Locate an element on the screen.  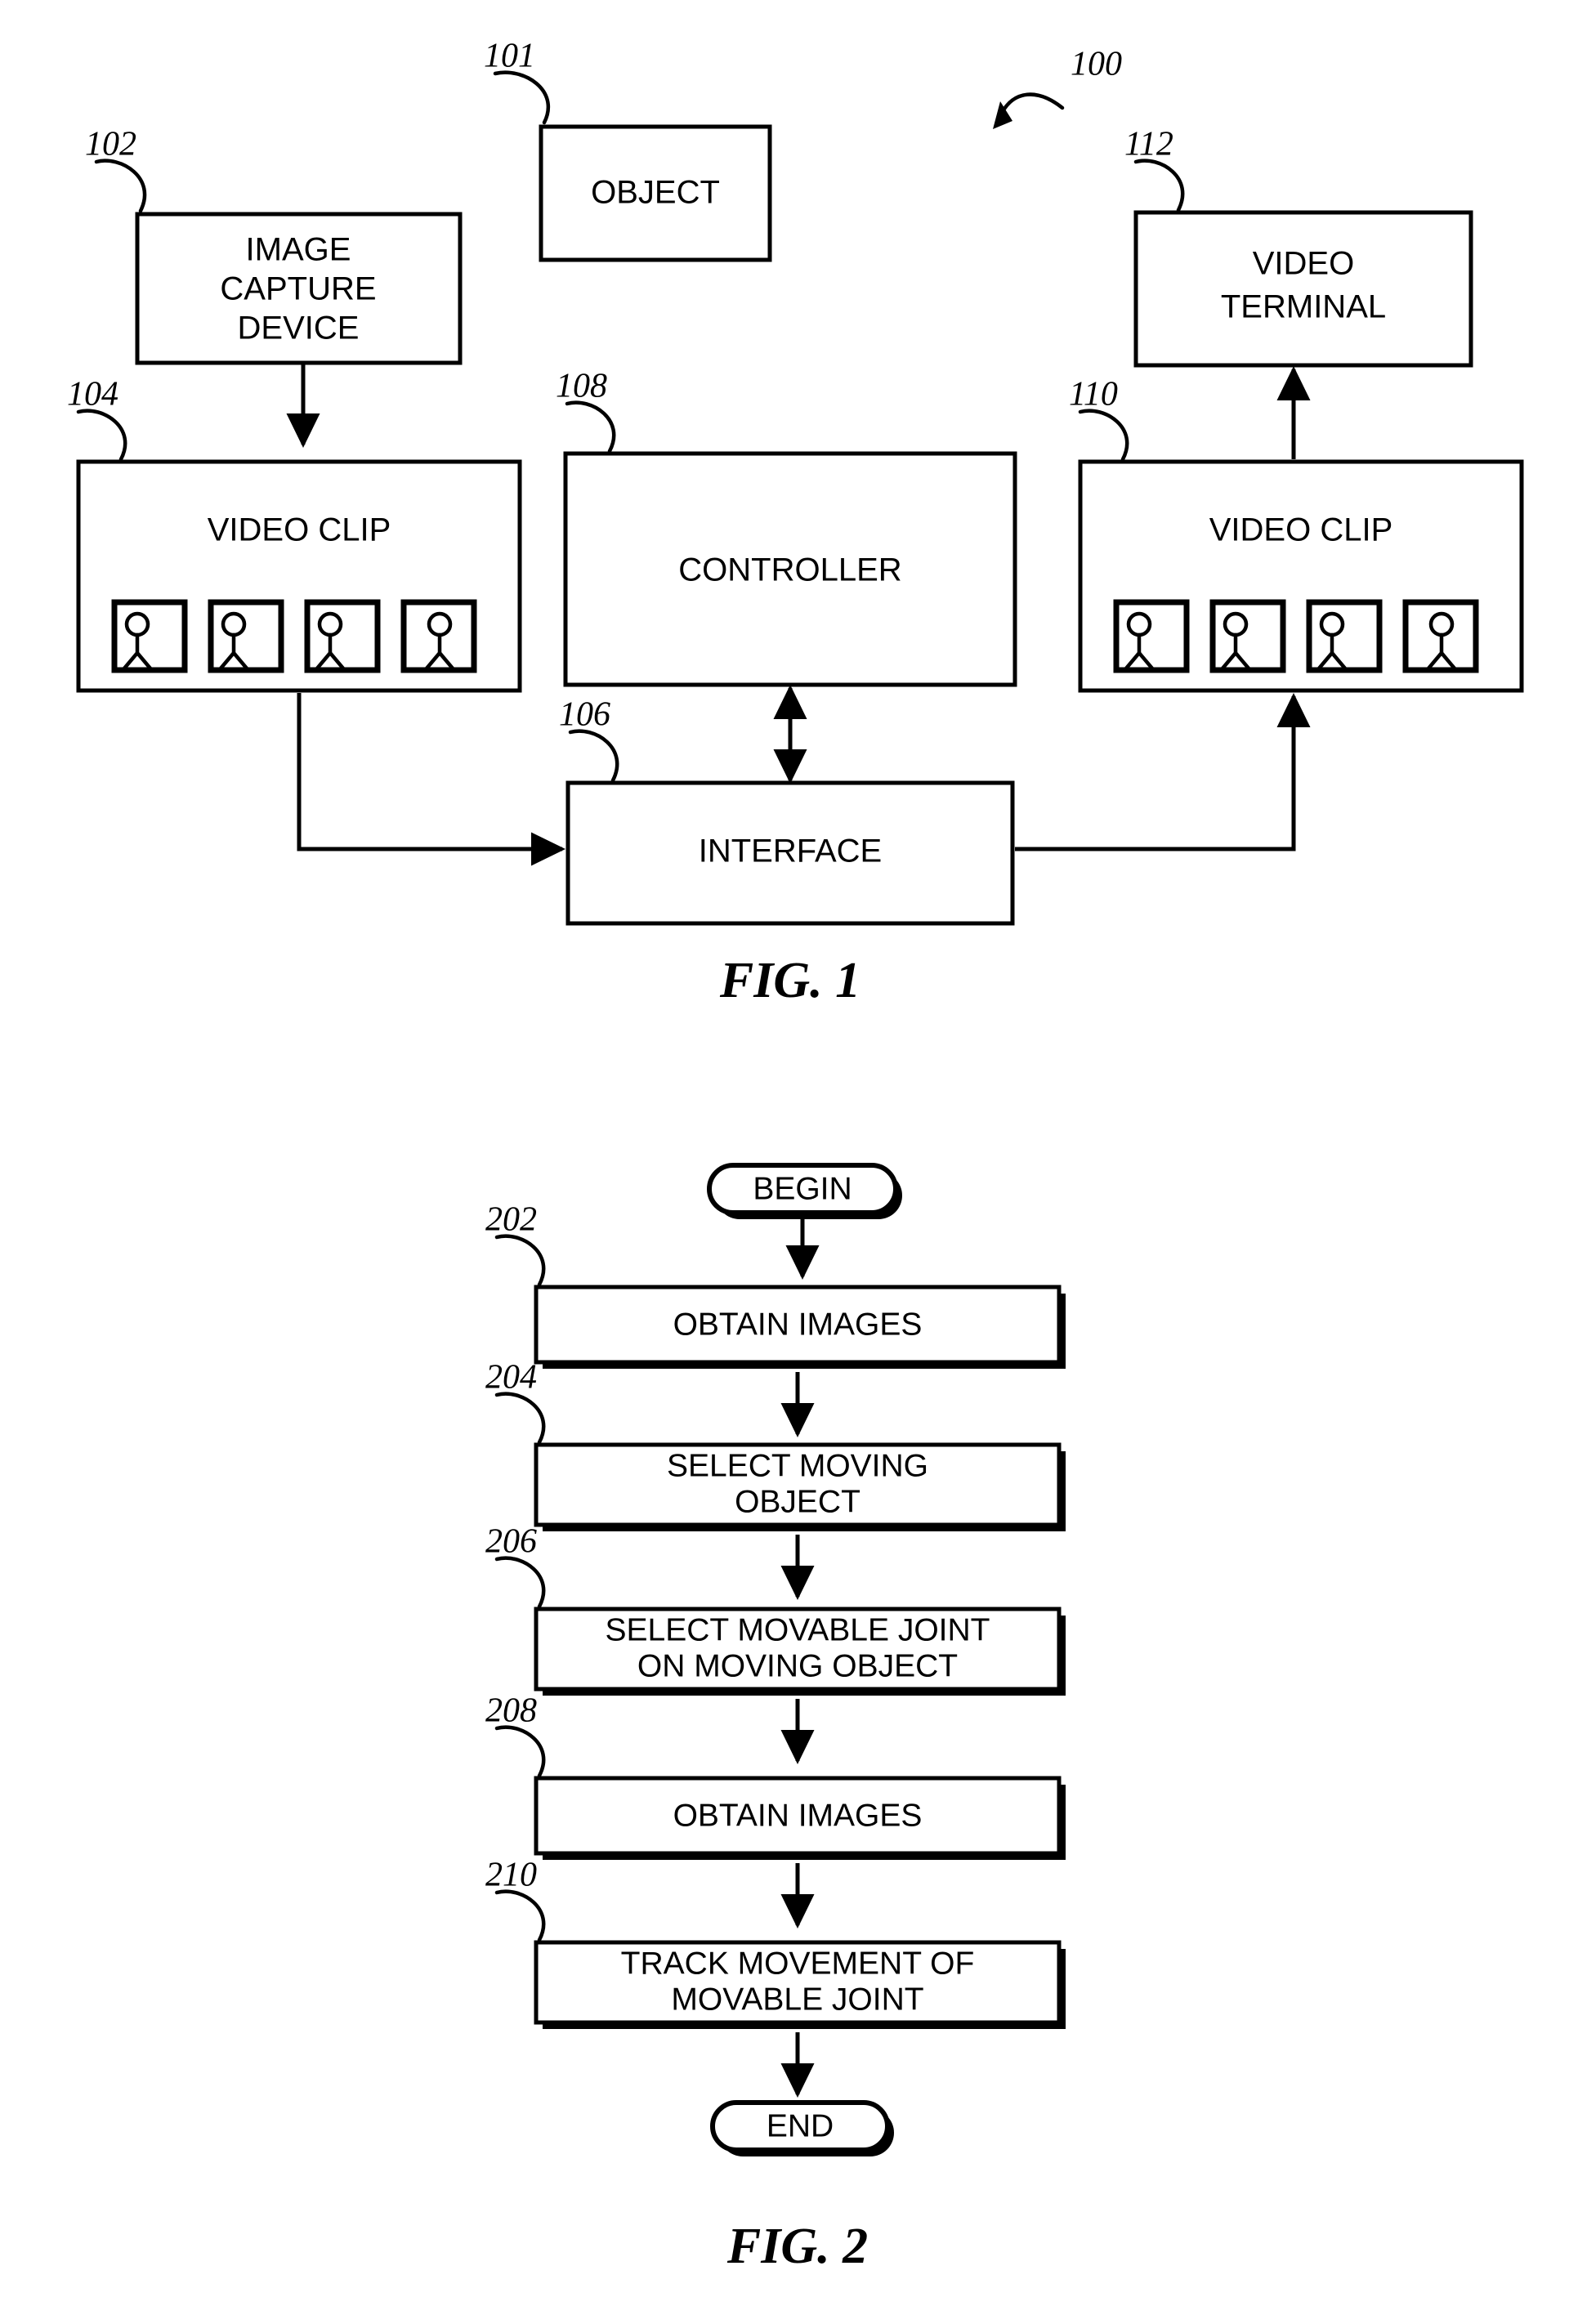
step-204-line1: SELECT MOVING is located at coordinates (797, 1465).